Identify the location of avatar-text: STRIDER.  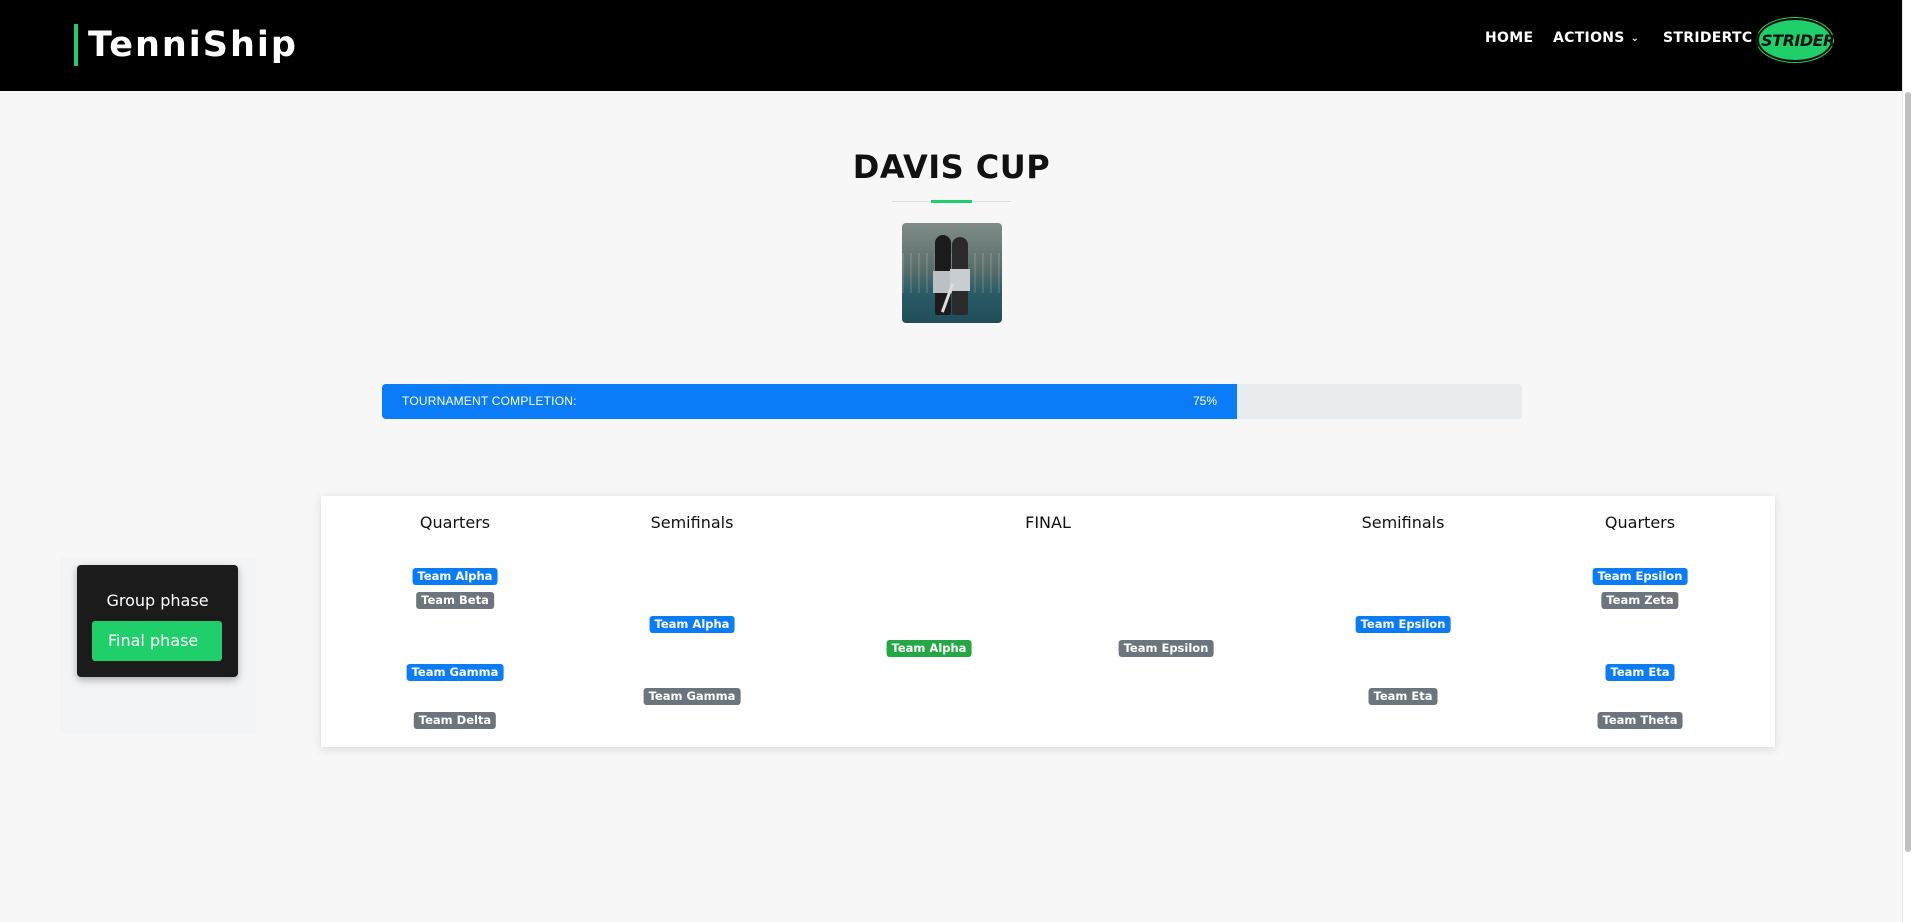
(1798, 40).